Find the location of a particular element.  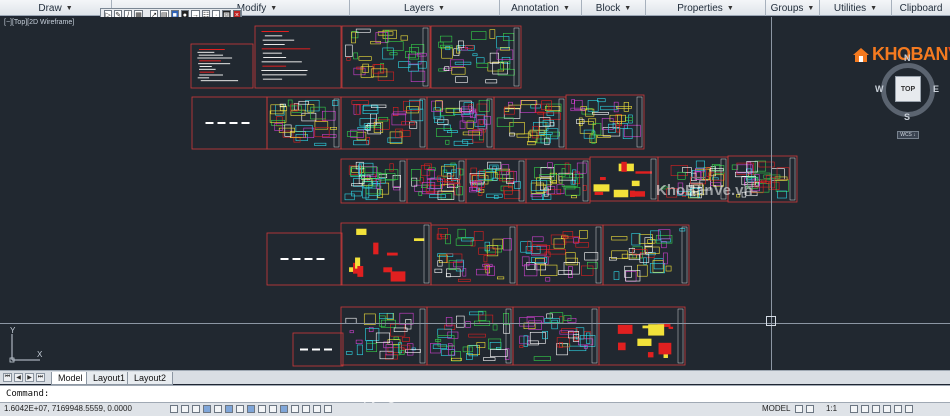

workspace-switch-icon is located at coordinates (865, 409).